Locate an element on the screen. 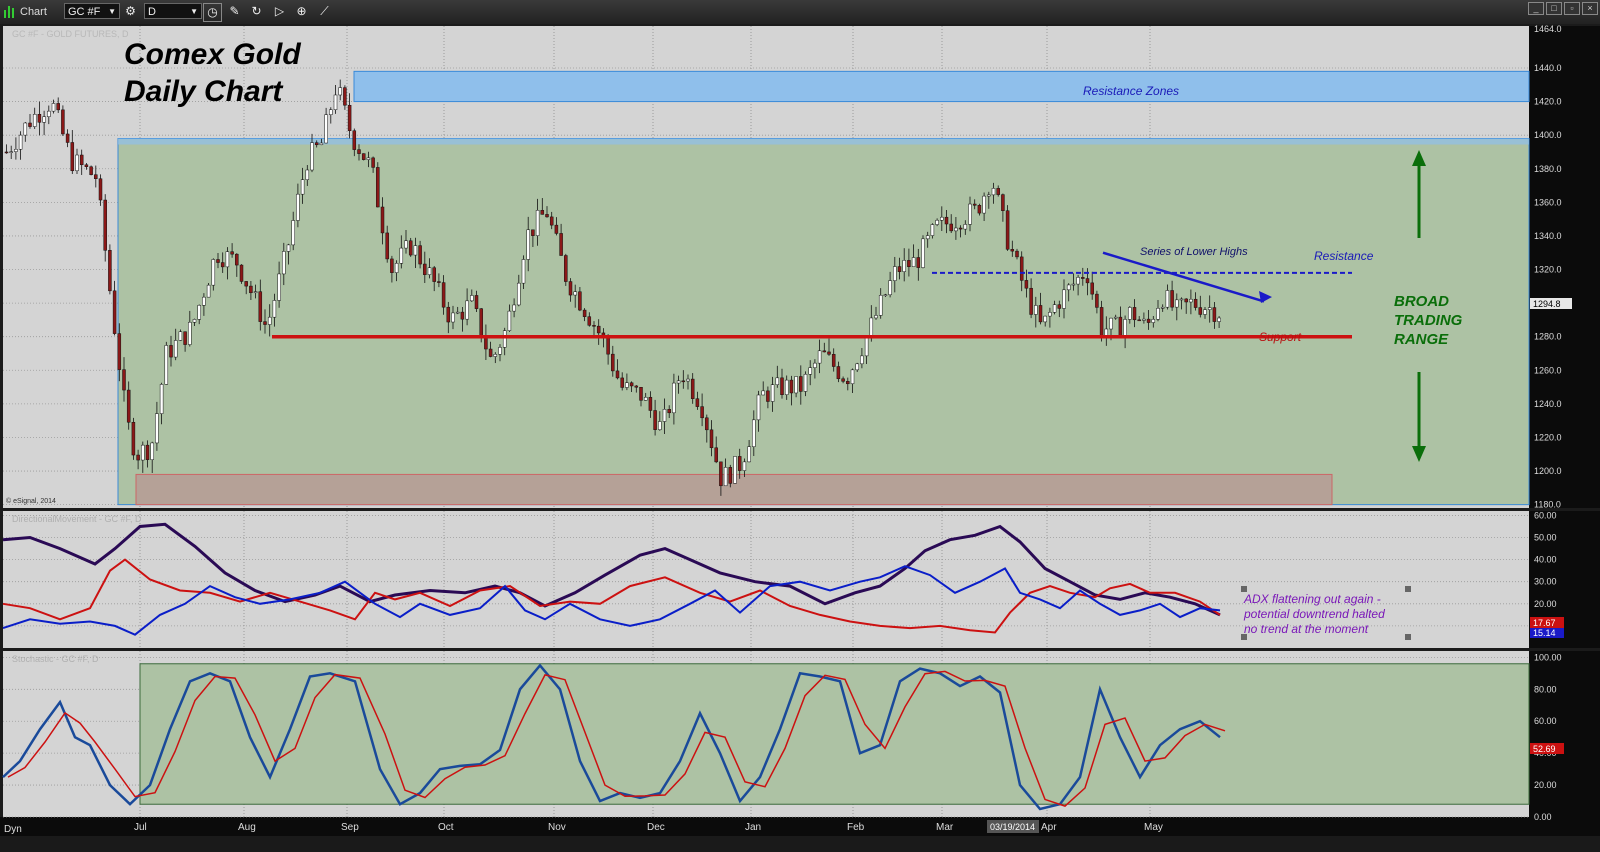 The height and width of the screenshot is (852, 1600). price-tick-label: 1240.0 is located at coordinates (1548, 404).